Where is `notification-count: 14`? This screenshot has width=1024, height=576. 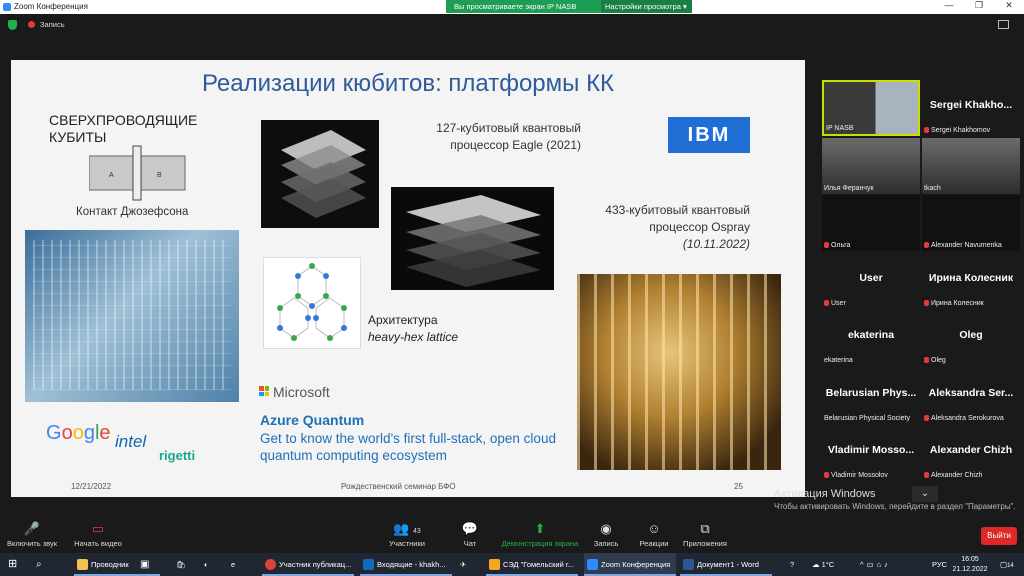 notification-count: 14 is located at coordinates (1010, 566).